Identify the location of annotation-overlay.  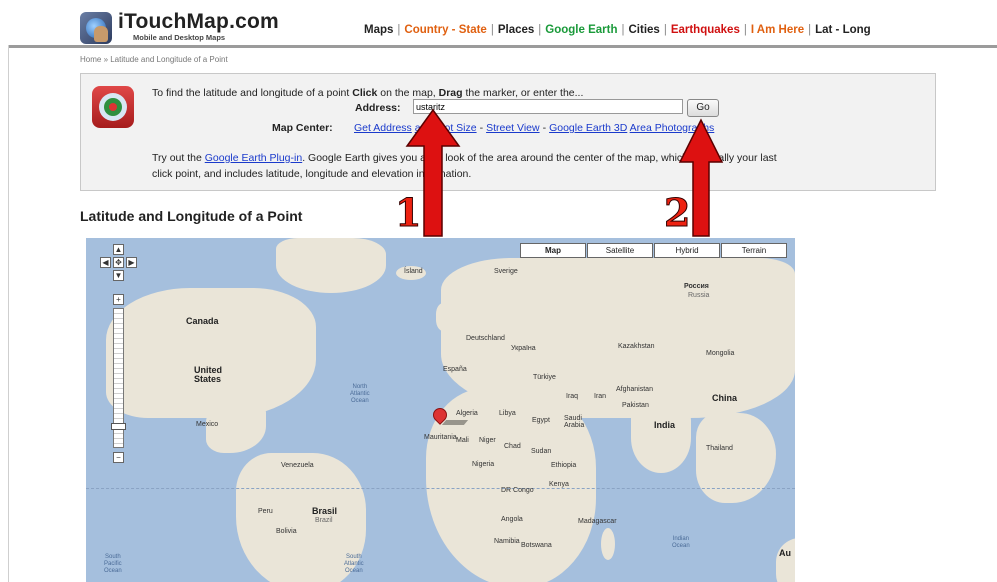
(564, 172).